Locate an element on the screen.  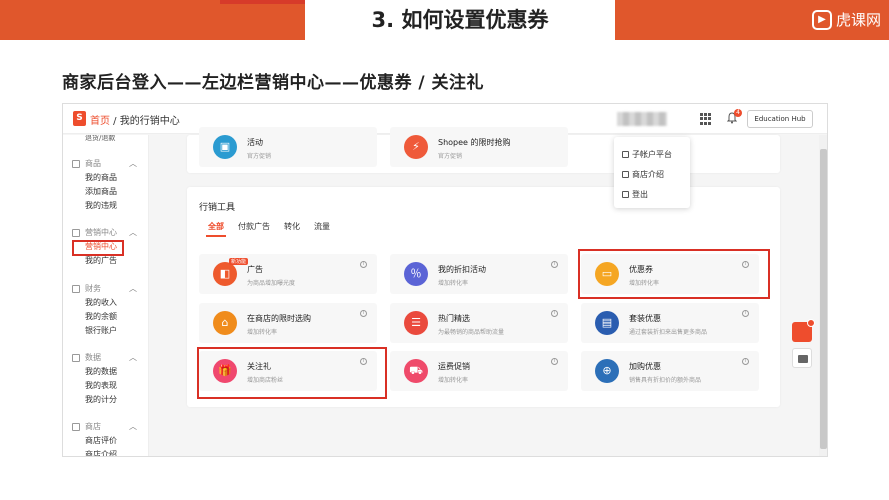
sidebar-item-my-ads: 我的广告 is located at coordinates (105, 261).